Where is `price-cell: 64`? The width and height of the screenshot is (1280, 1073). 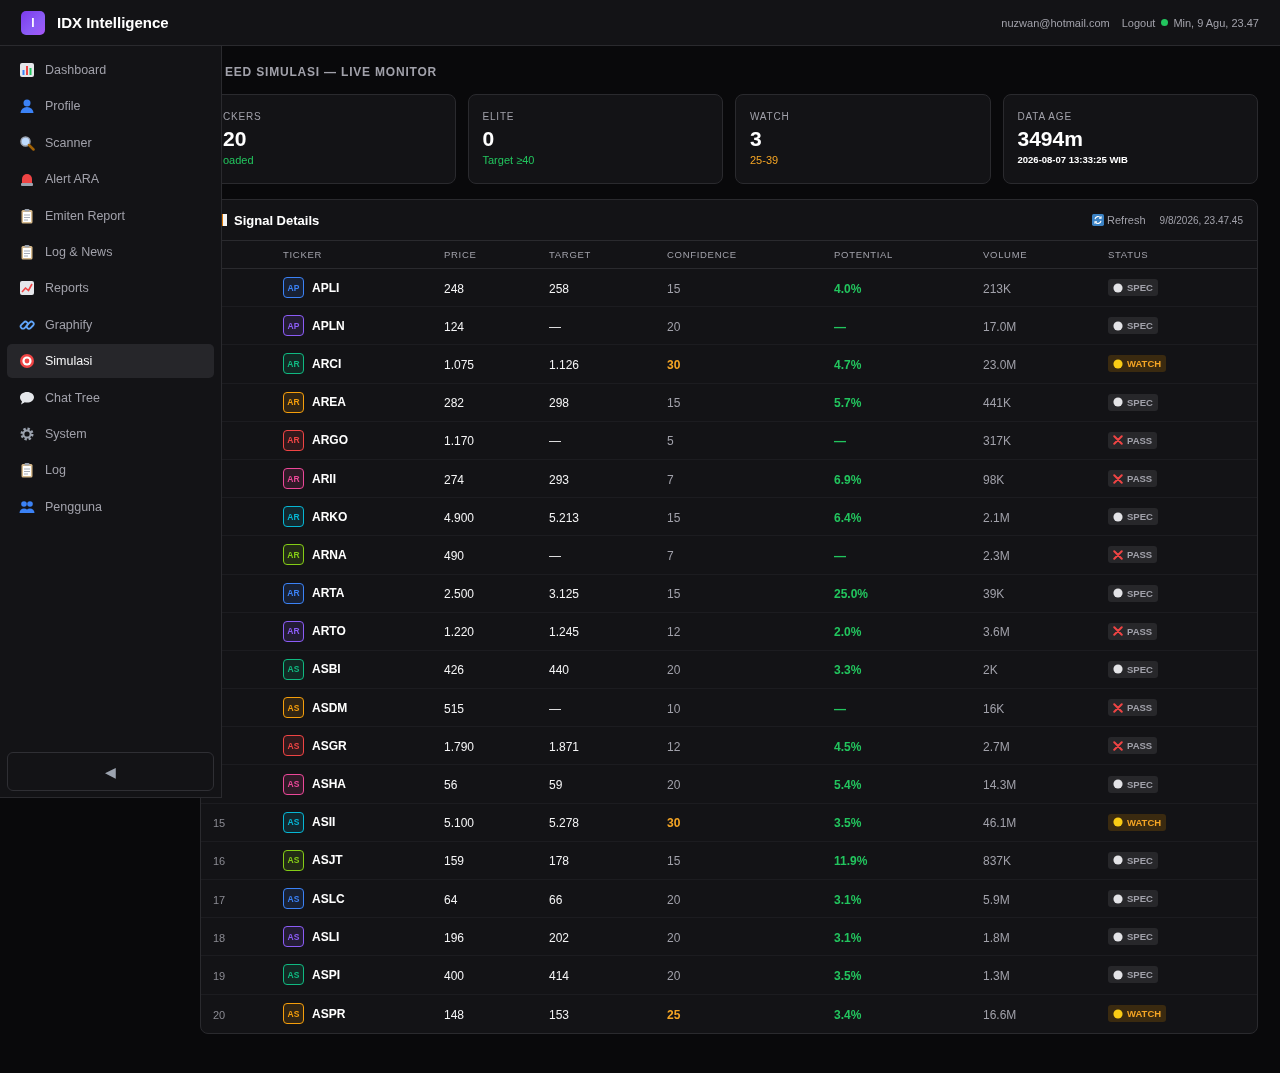 price-cell: 64 is located at coordinates (451, 899).